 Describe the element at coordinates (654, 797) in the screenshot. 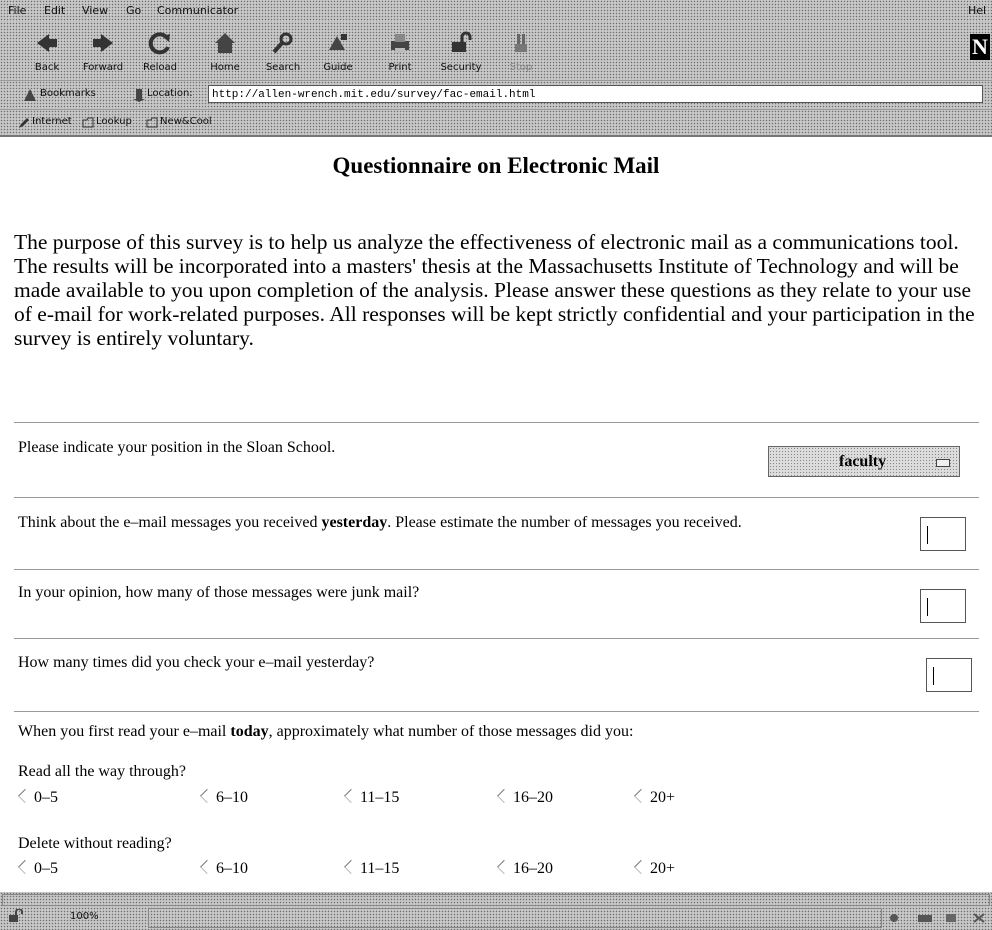

I see `read-through-option: 20+` at that location.